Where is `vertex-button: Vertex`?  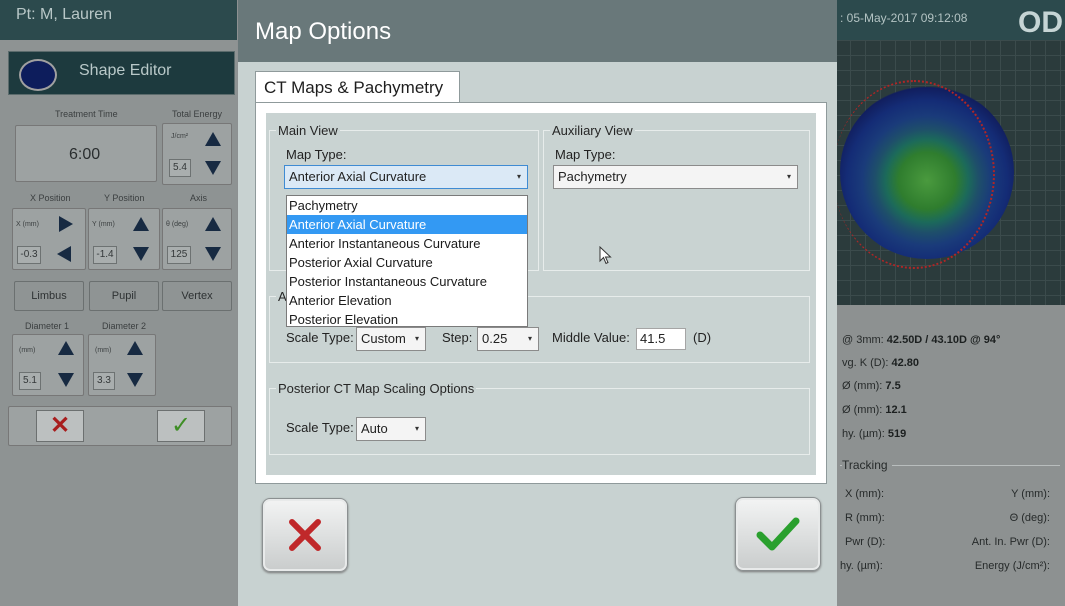
vertex-button: Vertex is located at coordinates (197, 296).